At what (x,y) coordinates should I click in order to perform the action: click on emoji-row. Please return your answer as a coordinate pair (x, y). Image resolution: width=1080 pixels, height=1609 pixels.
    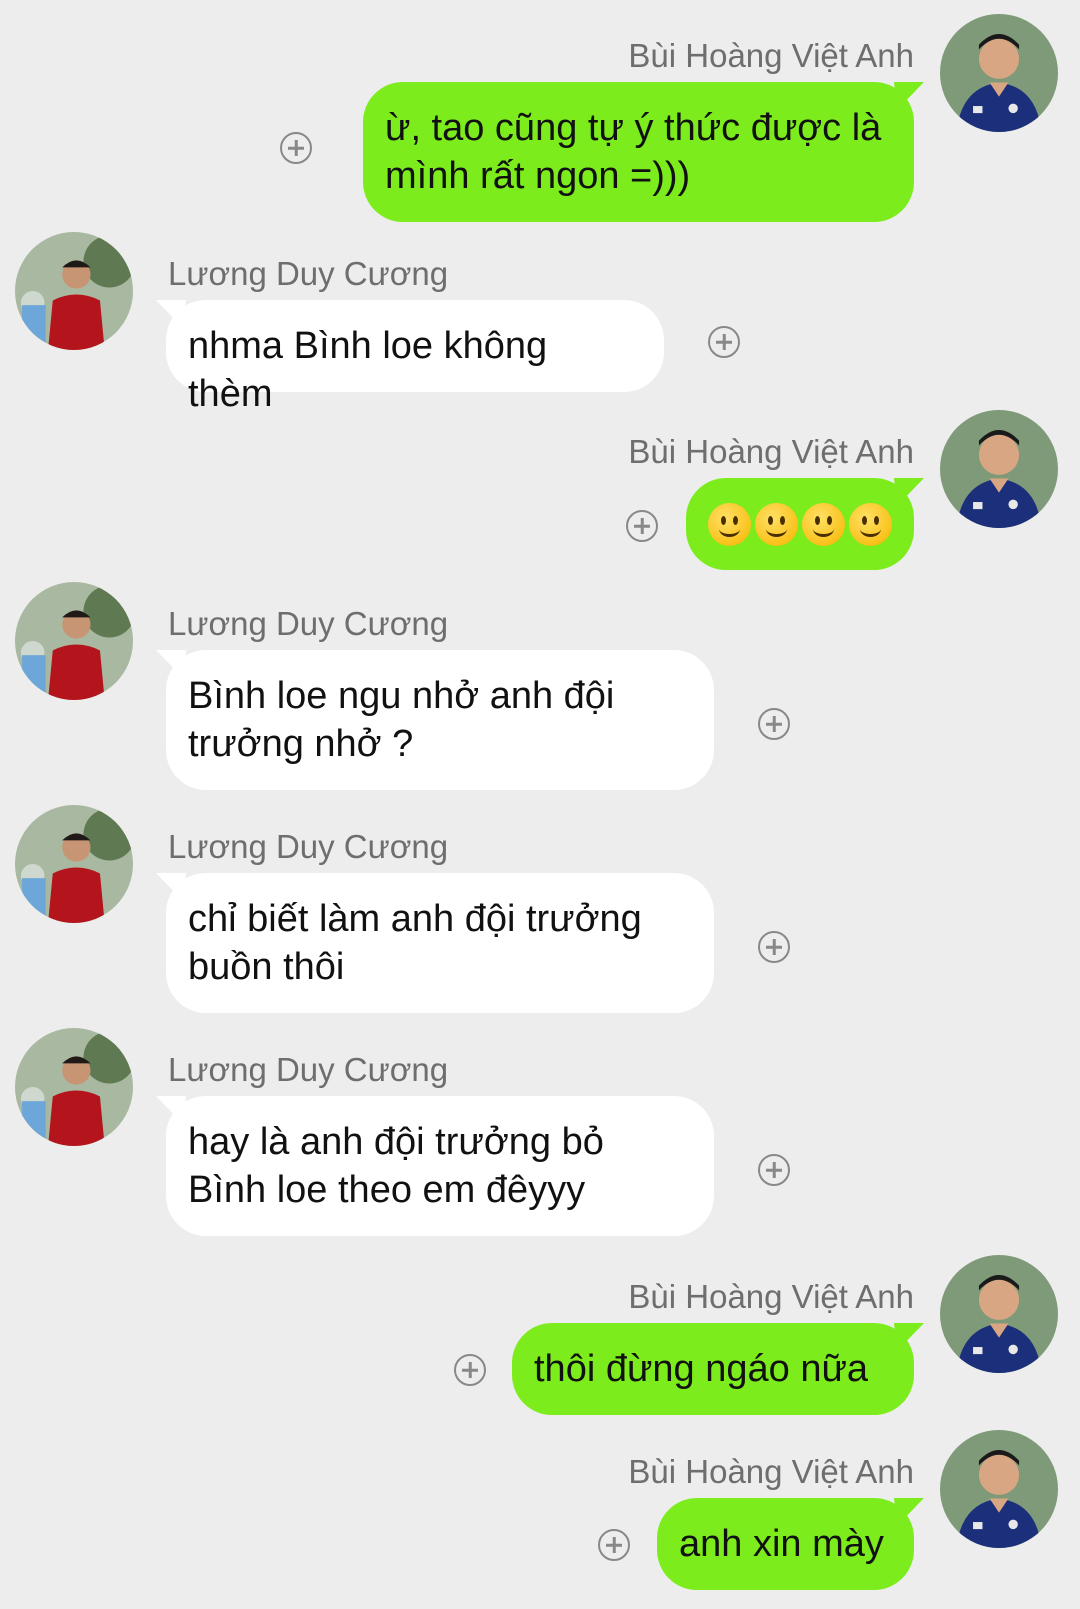
    Looking at the image, I should click on (800, 524).